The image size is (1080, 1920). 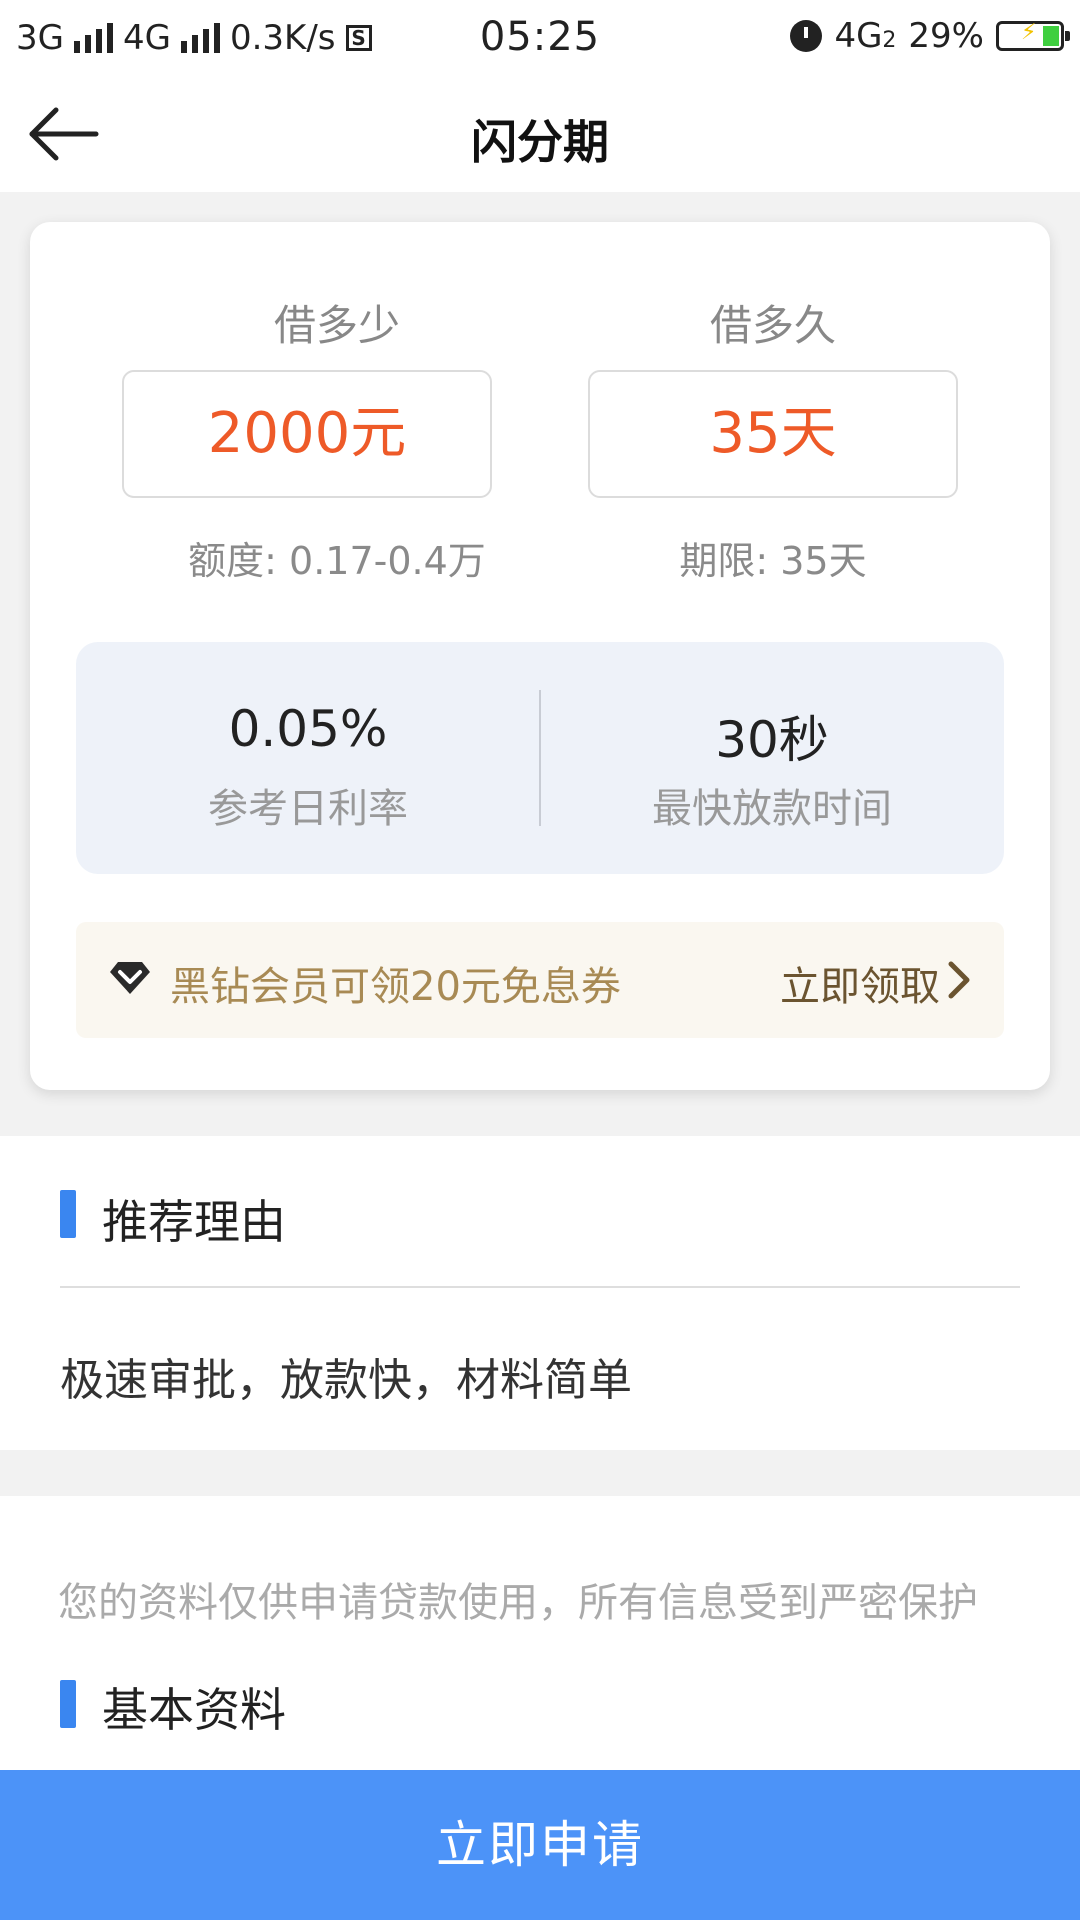 What do you see at coordinates (194, 1710) in the screenshot?
I see `basic-info-title: 基本资料` at bounding box center [194, 1710].